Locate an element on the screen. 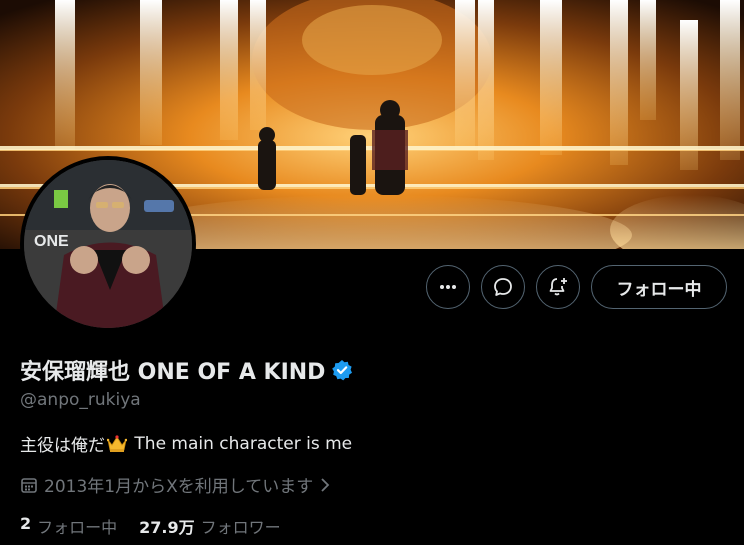 Image resolution: width=744 pixels, height=545 pixels. following-button-label: フォロー中 is located at coordinates (659, 289).